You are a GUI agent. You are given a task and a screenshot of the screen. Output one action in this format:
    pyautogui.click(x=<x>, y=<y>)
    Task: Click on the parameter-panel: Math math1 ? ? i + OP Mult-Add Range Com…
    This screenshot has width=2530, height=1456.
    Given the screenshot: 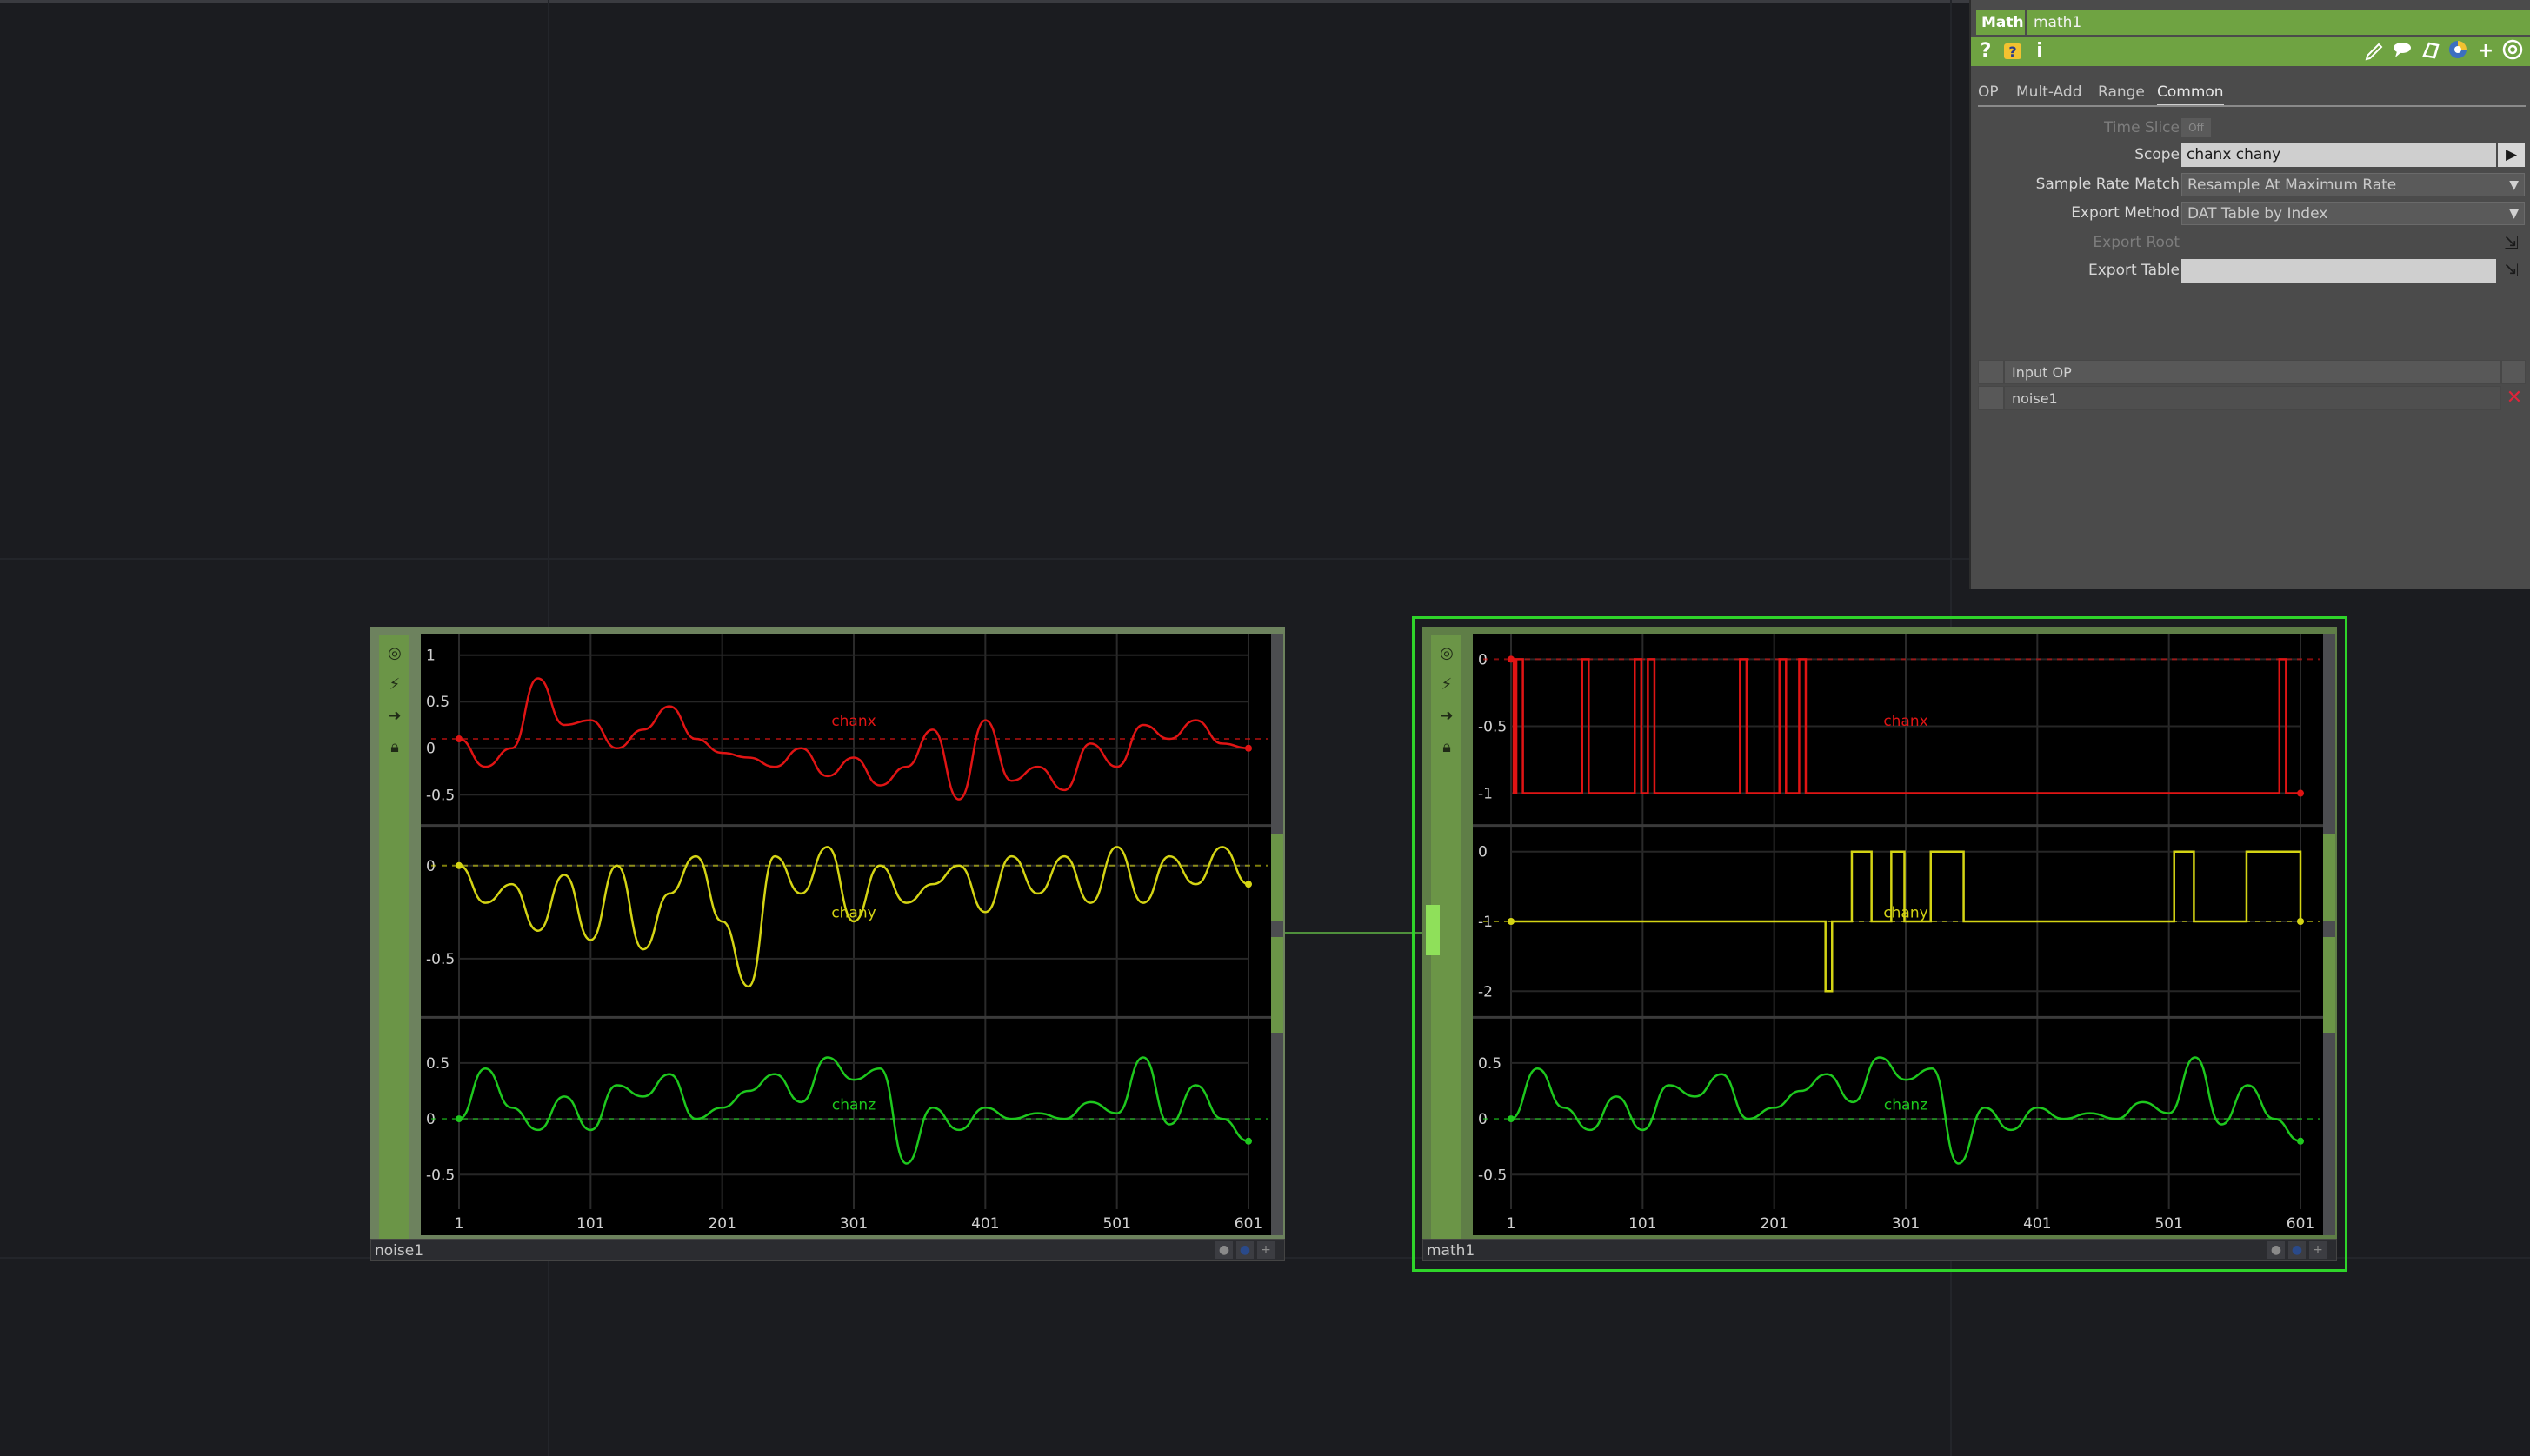 What is the action you would take?
    pyautogui.click(x=2249, y=294)
    